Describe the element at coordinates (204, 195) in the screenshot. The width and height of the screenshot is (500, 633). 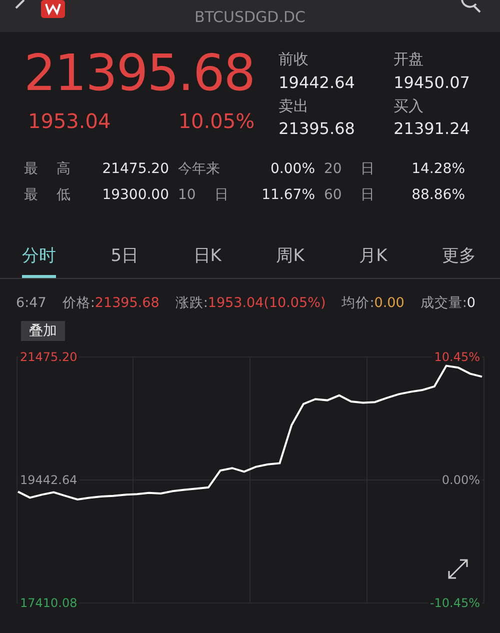
I see `stat-label: 10 日` at that location.